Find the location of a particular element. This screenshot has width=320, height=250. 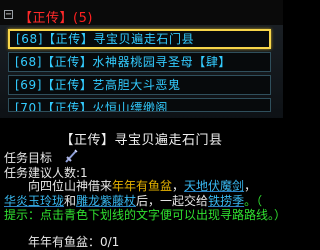

sword-icon is located at coordinates (71, 156).